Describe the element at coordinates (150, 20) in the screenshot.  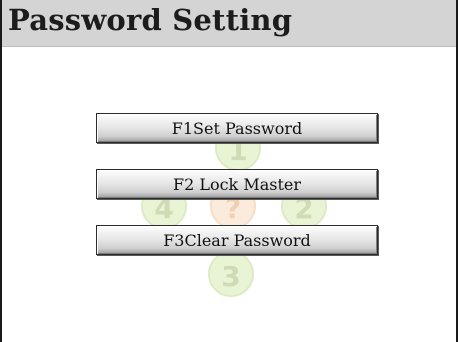
I see `page-title: Password Setting` at that location.